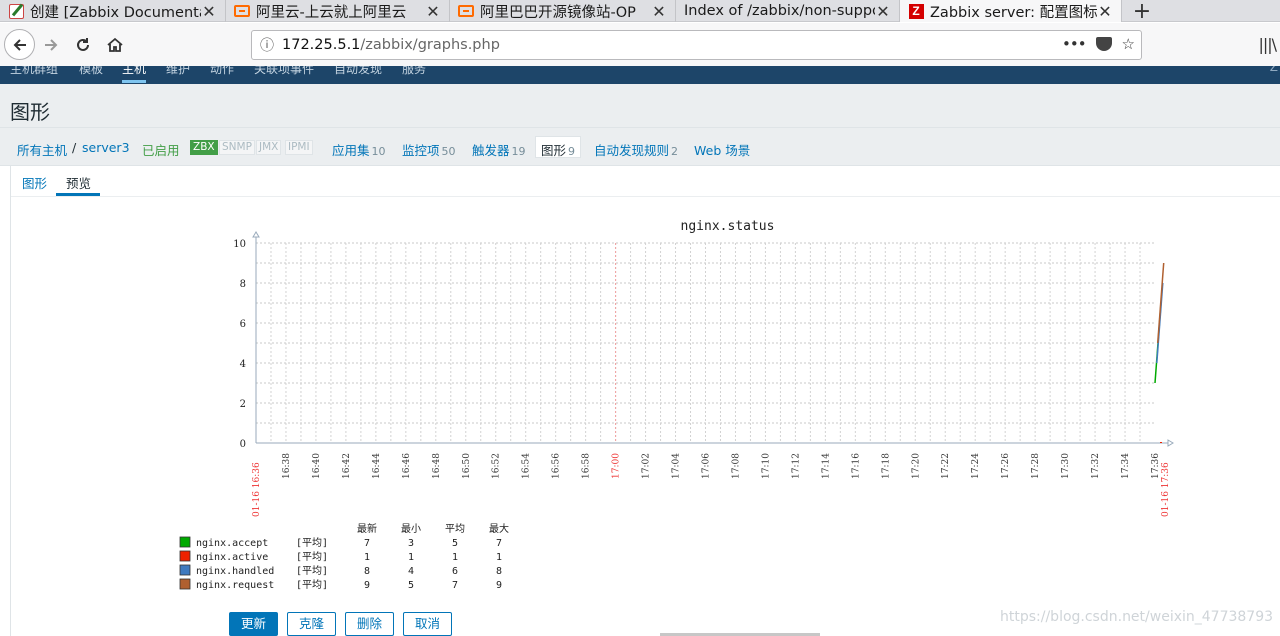  Describe the element at coordinates (796, 466) in the screenshot. I see `x-tick-label: 17:12` at that location.